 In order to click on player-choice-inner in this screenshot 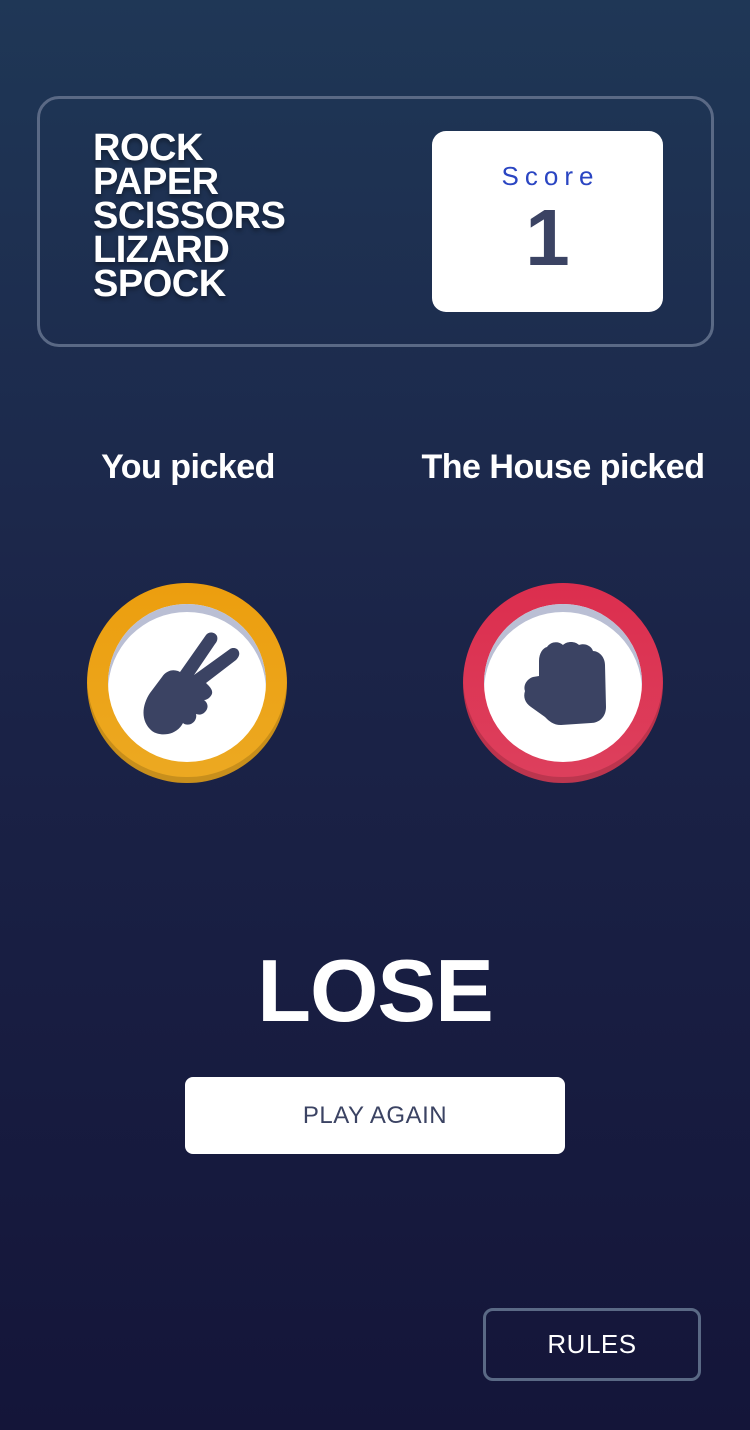, I will do `click(187, 683)`.